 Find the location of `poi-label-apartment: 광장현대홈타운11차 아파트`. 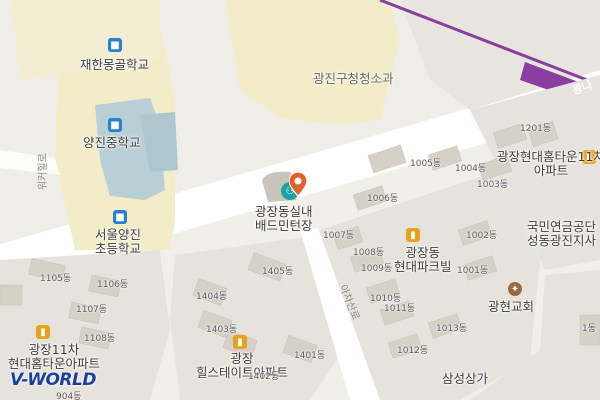

poi-label-apartment: 광장현대홈타운11차 아파트 is located at coordinates (548, 164).